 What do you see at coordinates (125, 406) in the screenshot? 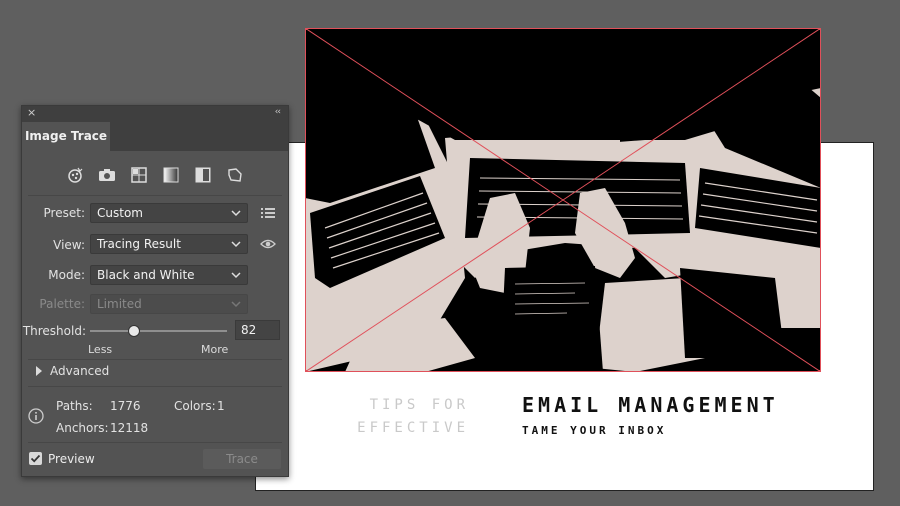
I see `paths-value: 1776` at bounding box center [125, 406].